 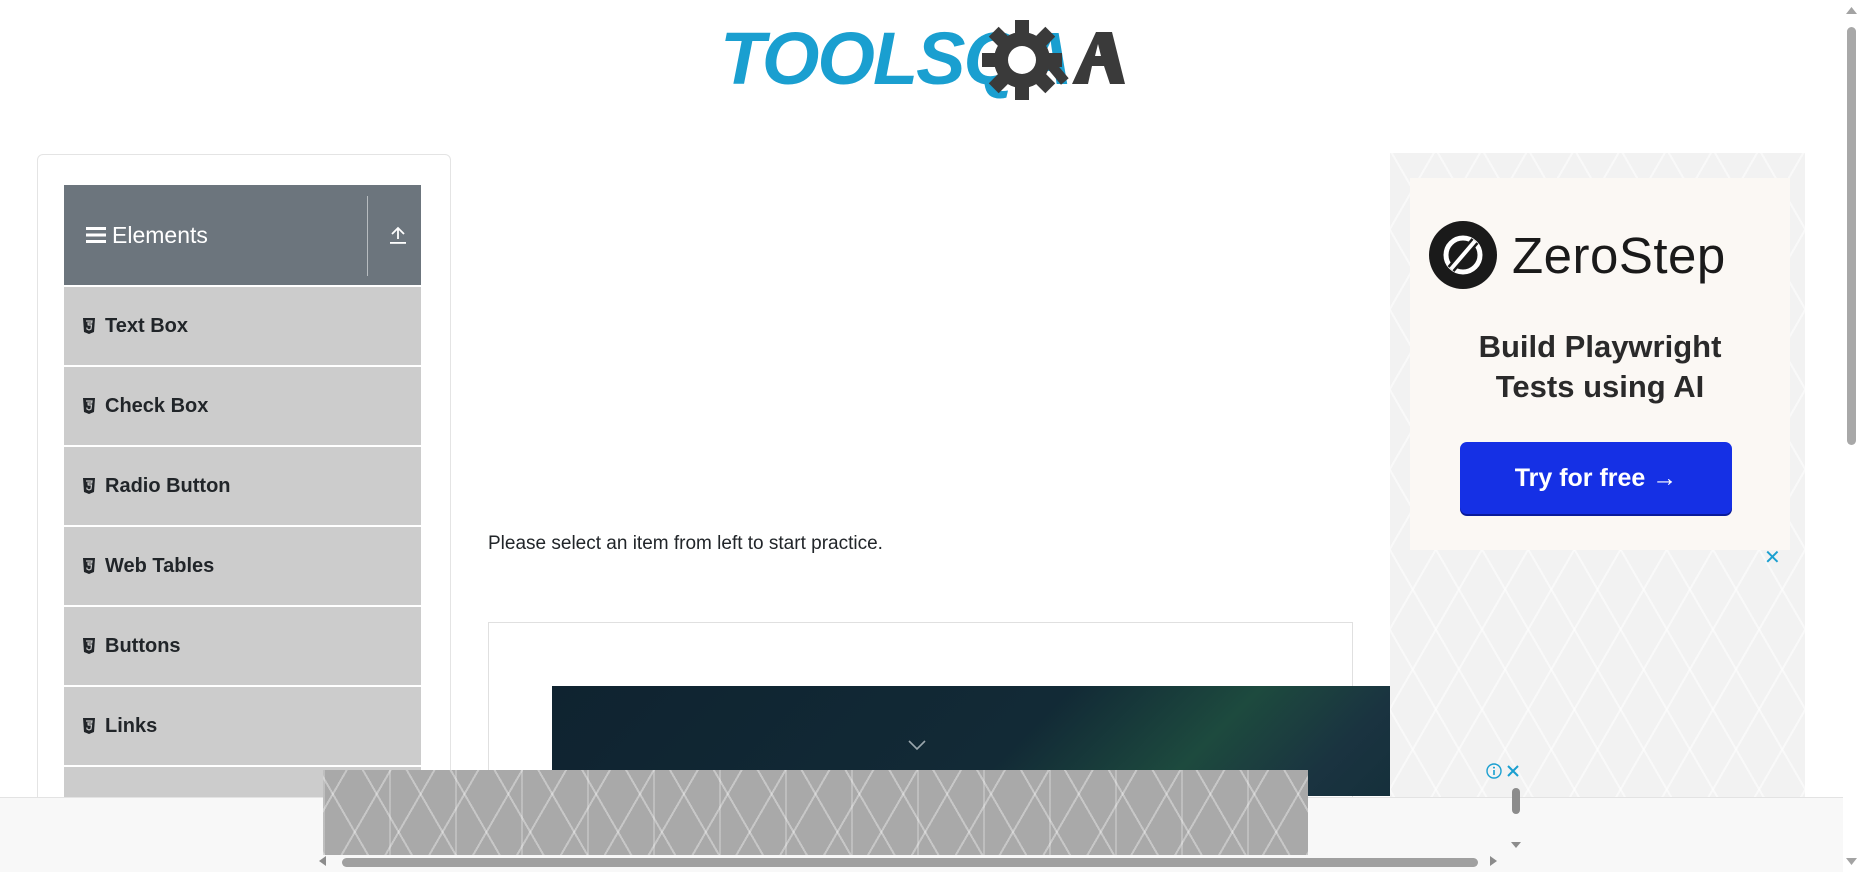 What do you see at coordinates (1513, 771) in the screenshot?
I see `close-icon` at bounding box center [1513, 771].